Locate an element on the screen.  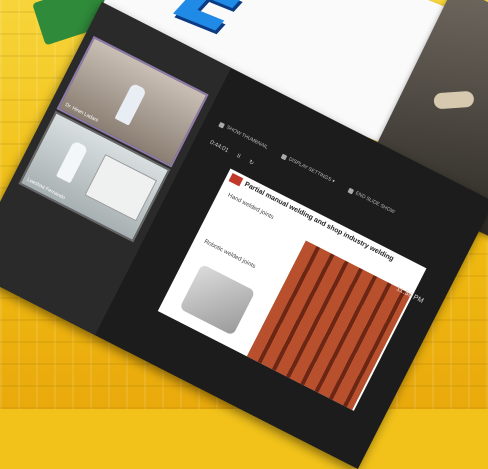
elapsed-time: 0:44:01 is located at coordinates (219, 146).